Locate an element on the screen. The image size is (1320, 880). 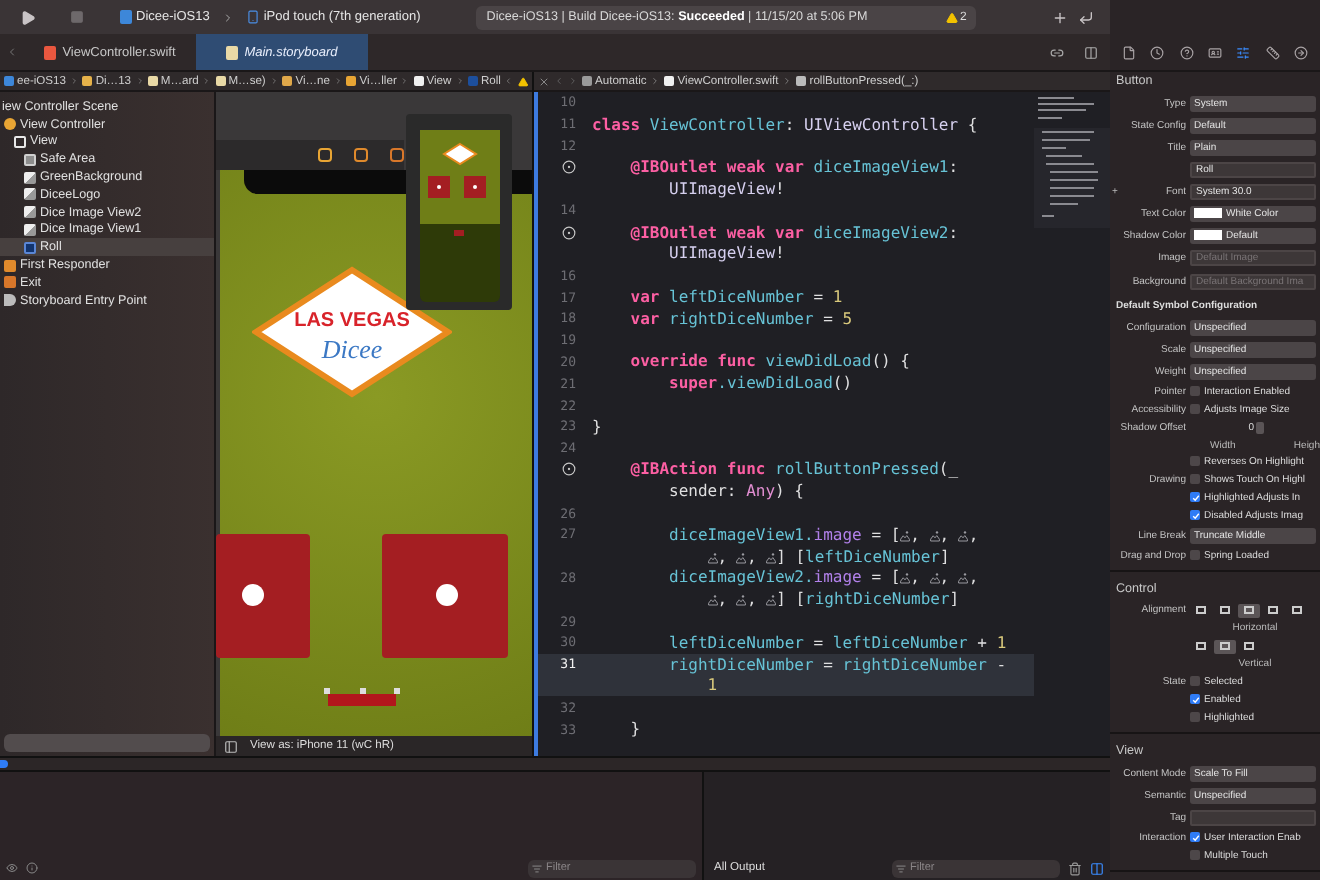
add-button is located at coordinates (1060, 17).